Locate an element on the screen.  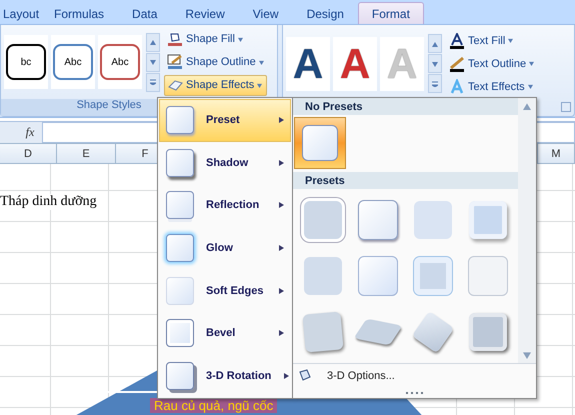
ribbon-command: Text Fill is located at coordinates (492, 40).